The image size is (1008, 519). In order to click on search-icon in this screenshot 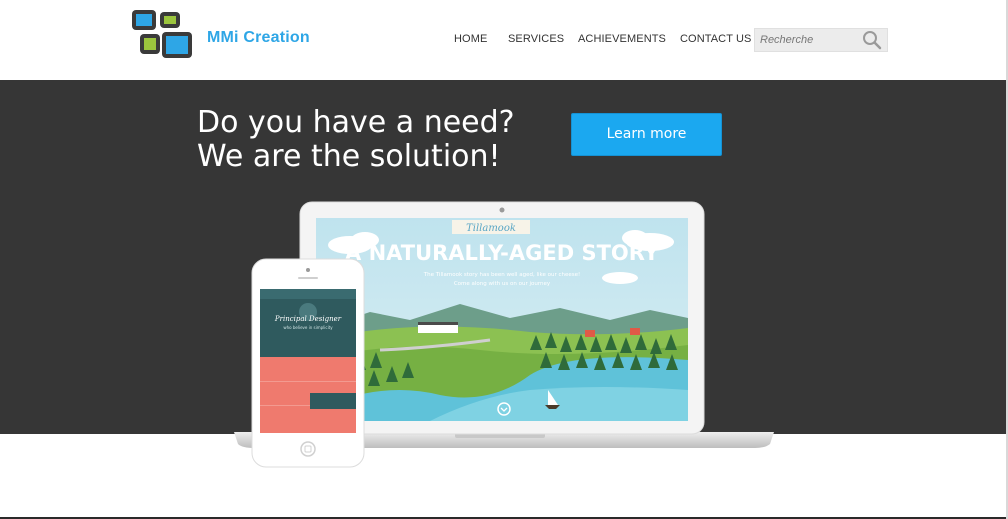, I will do `click(872, 40)`.